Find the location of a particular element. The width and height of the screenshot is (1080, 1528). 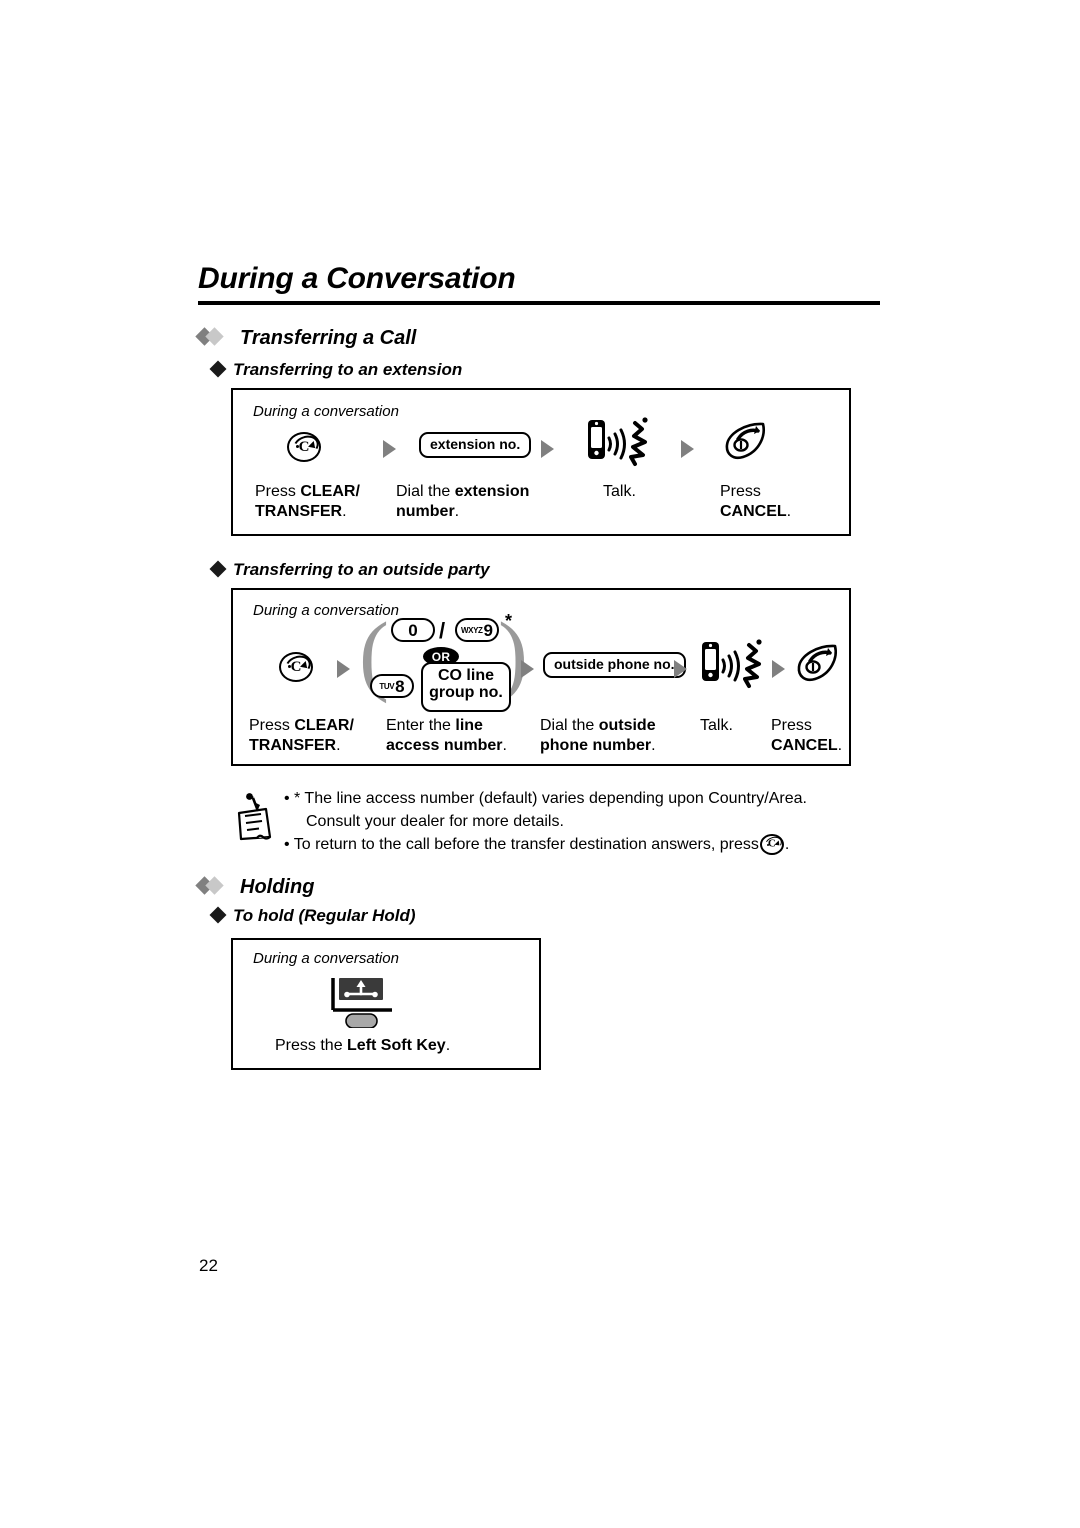

dial-key-0: 0 is located at coordinates (413, 630).